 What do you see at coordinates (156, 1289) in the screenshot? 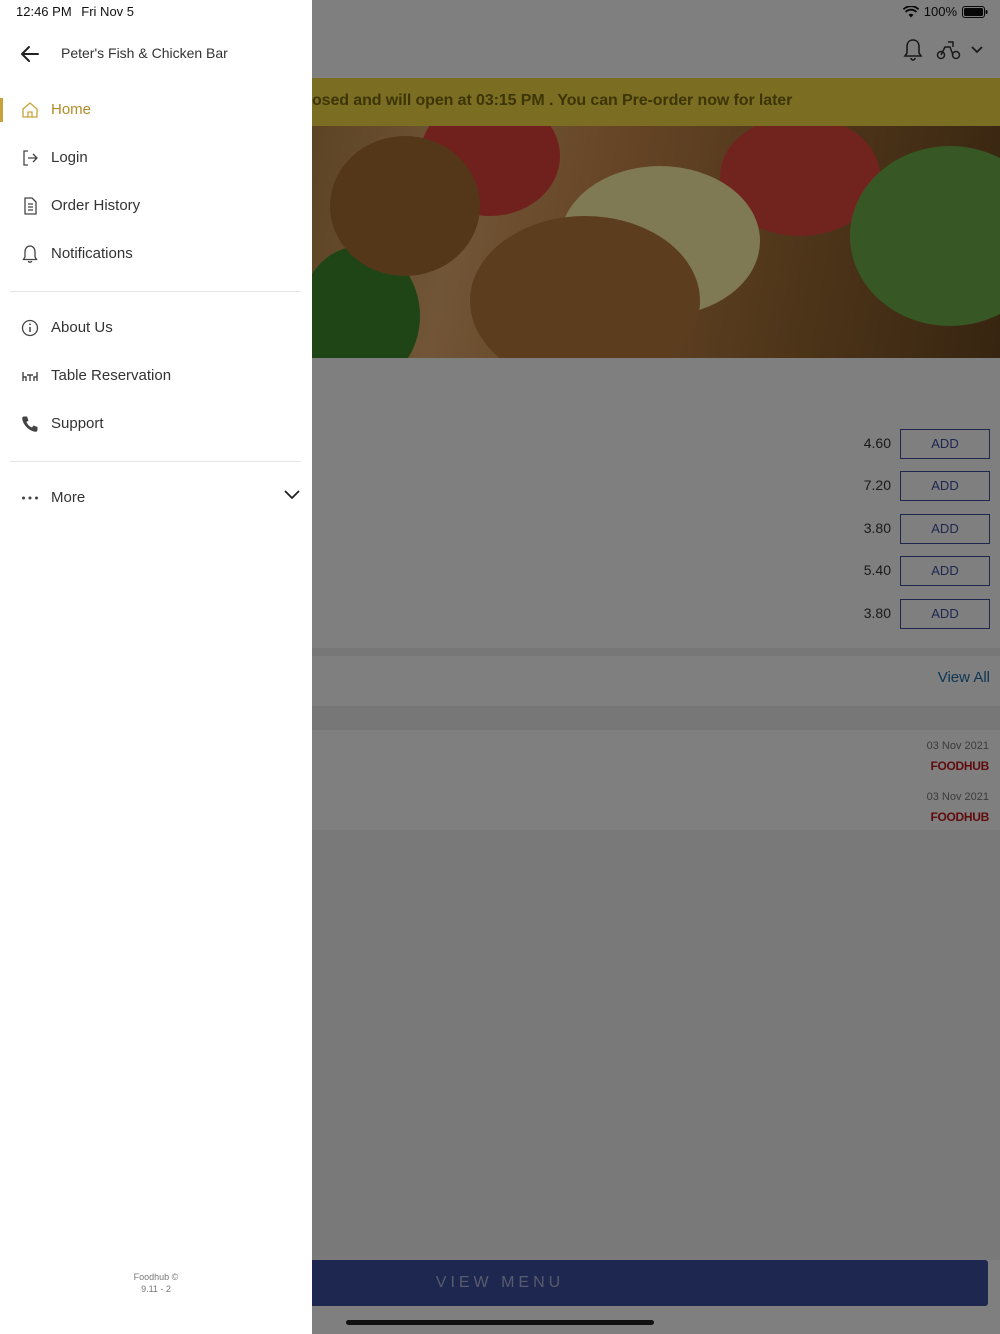
I see `footer-version: 9.11 - 2` at bounding box center [156, 1289].